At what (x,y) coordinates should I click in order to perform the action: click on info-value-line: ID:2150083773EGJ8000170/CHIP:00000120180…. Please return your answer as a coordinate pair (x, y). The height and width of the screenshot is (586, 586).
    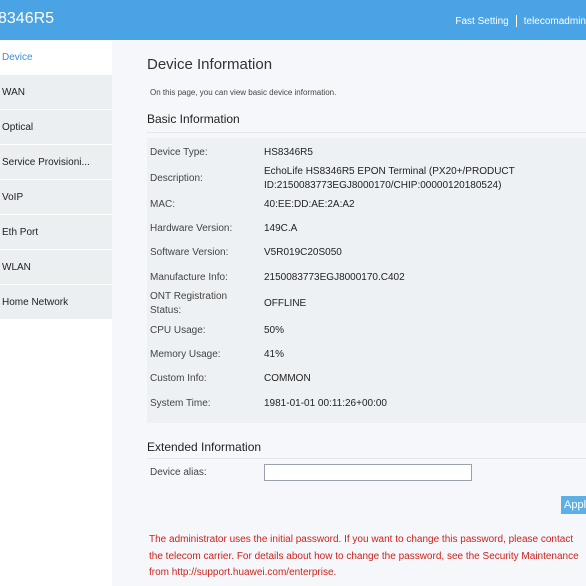
    Looking at the image, I should click on (383, 185).